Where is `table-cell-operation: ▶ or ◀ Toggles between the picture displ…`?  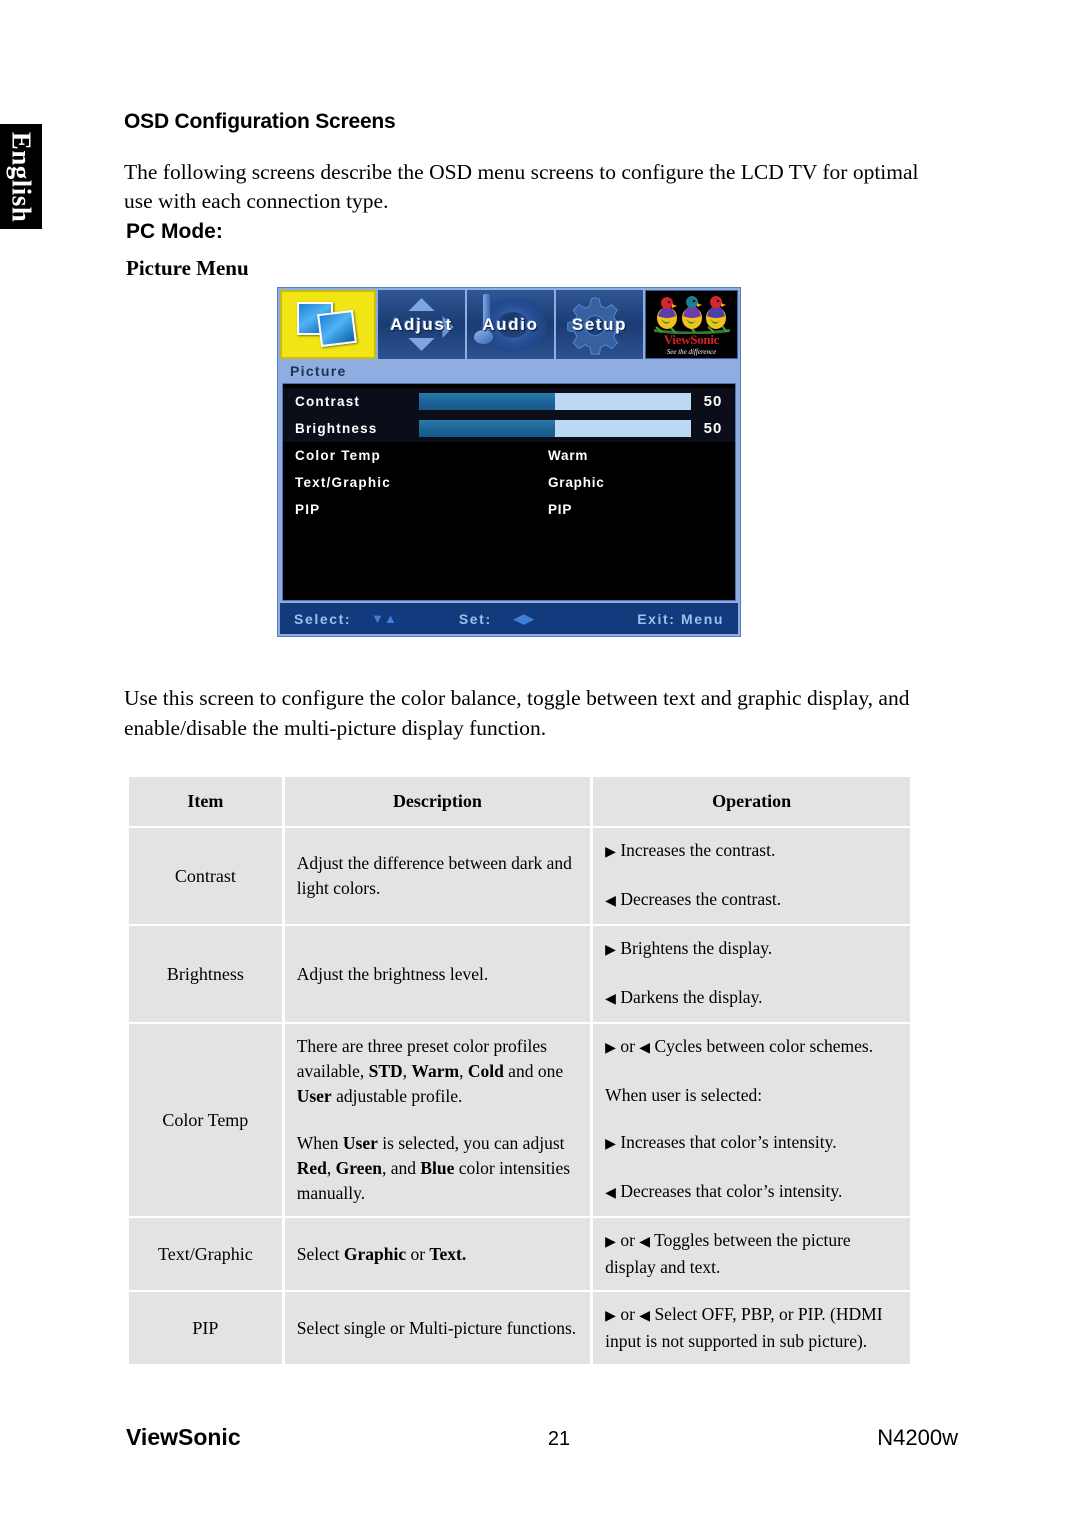 table-cell-operation: ▶ or ◀ Toggles between the picture displ… is located at coordinates (751, 1254).